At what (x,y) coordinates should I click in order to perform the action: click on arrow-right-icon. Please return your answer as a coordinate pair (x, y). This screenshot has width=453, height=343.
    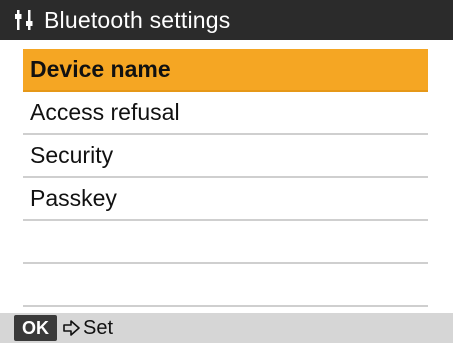
    Looking at the image, I should click on (72, 328).